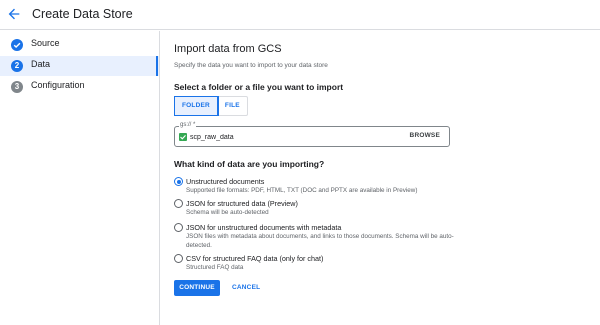  I want to click on cancel-button: CANCEL, so click(246, 288).